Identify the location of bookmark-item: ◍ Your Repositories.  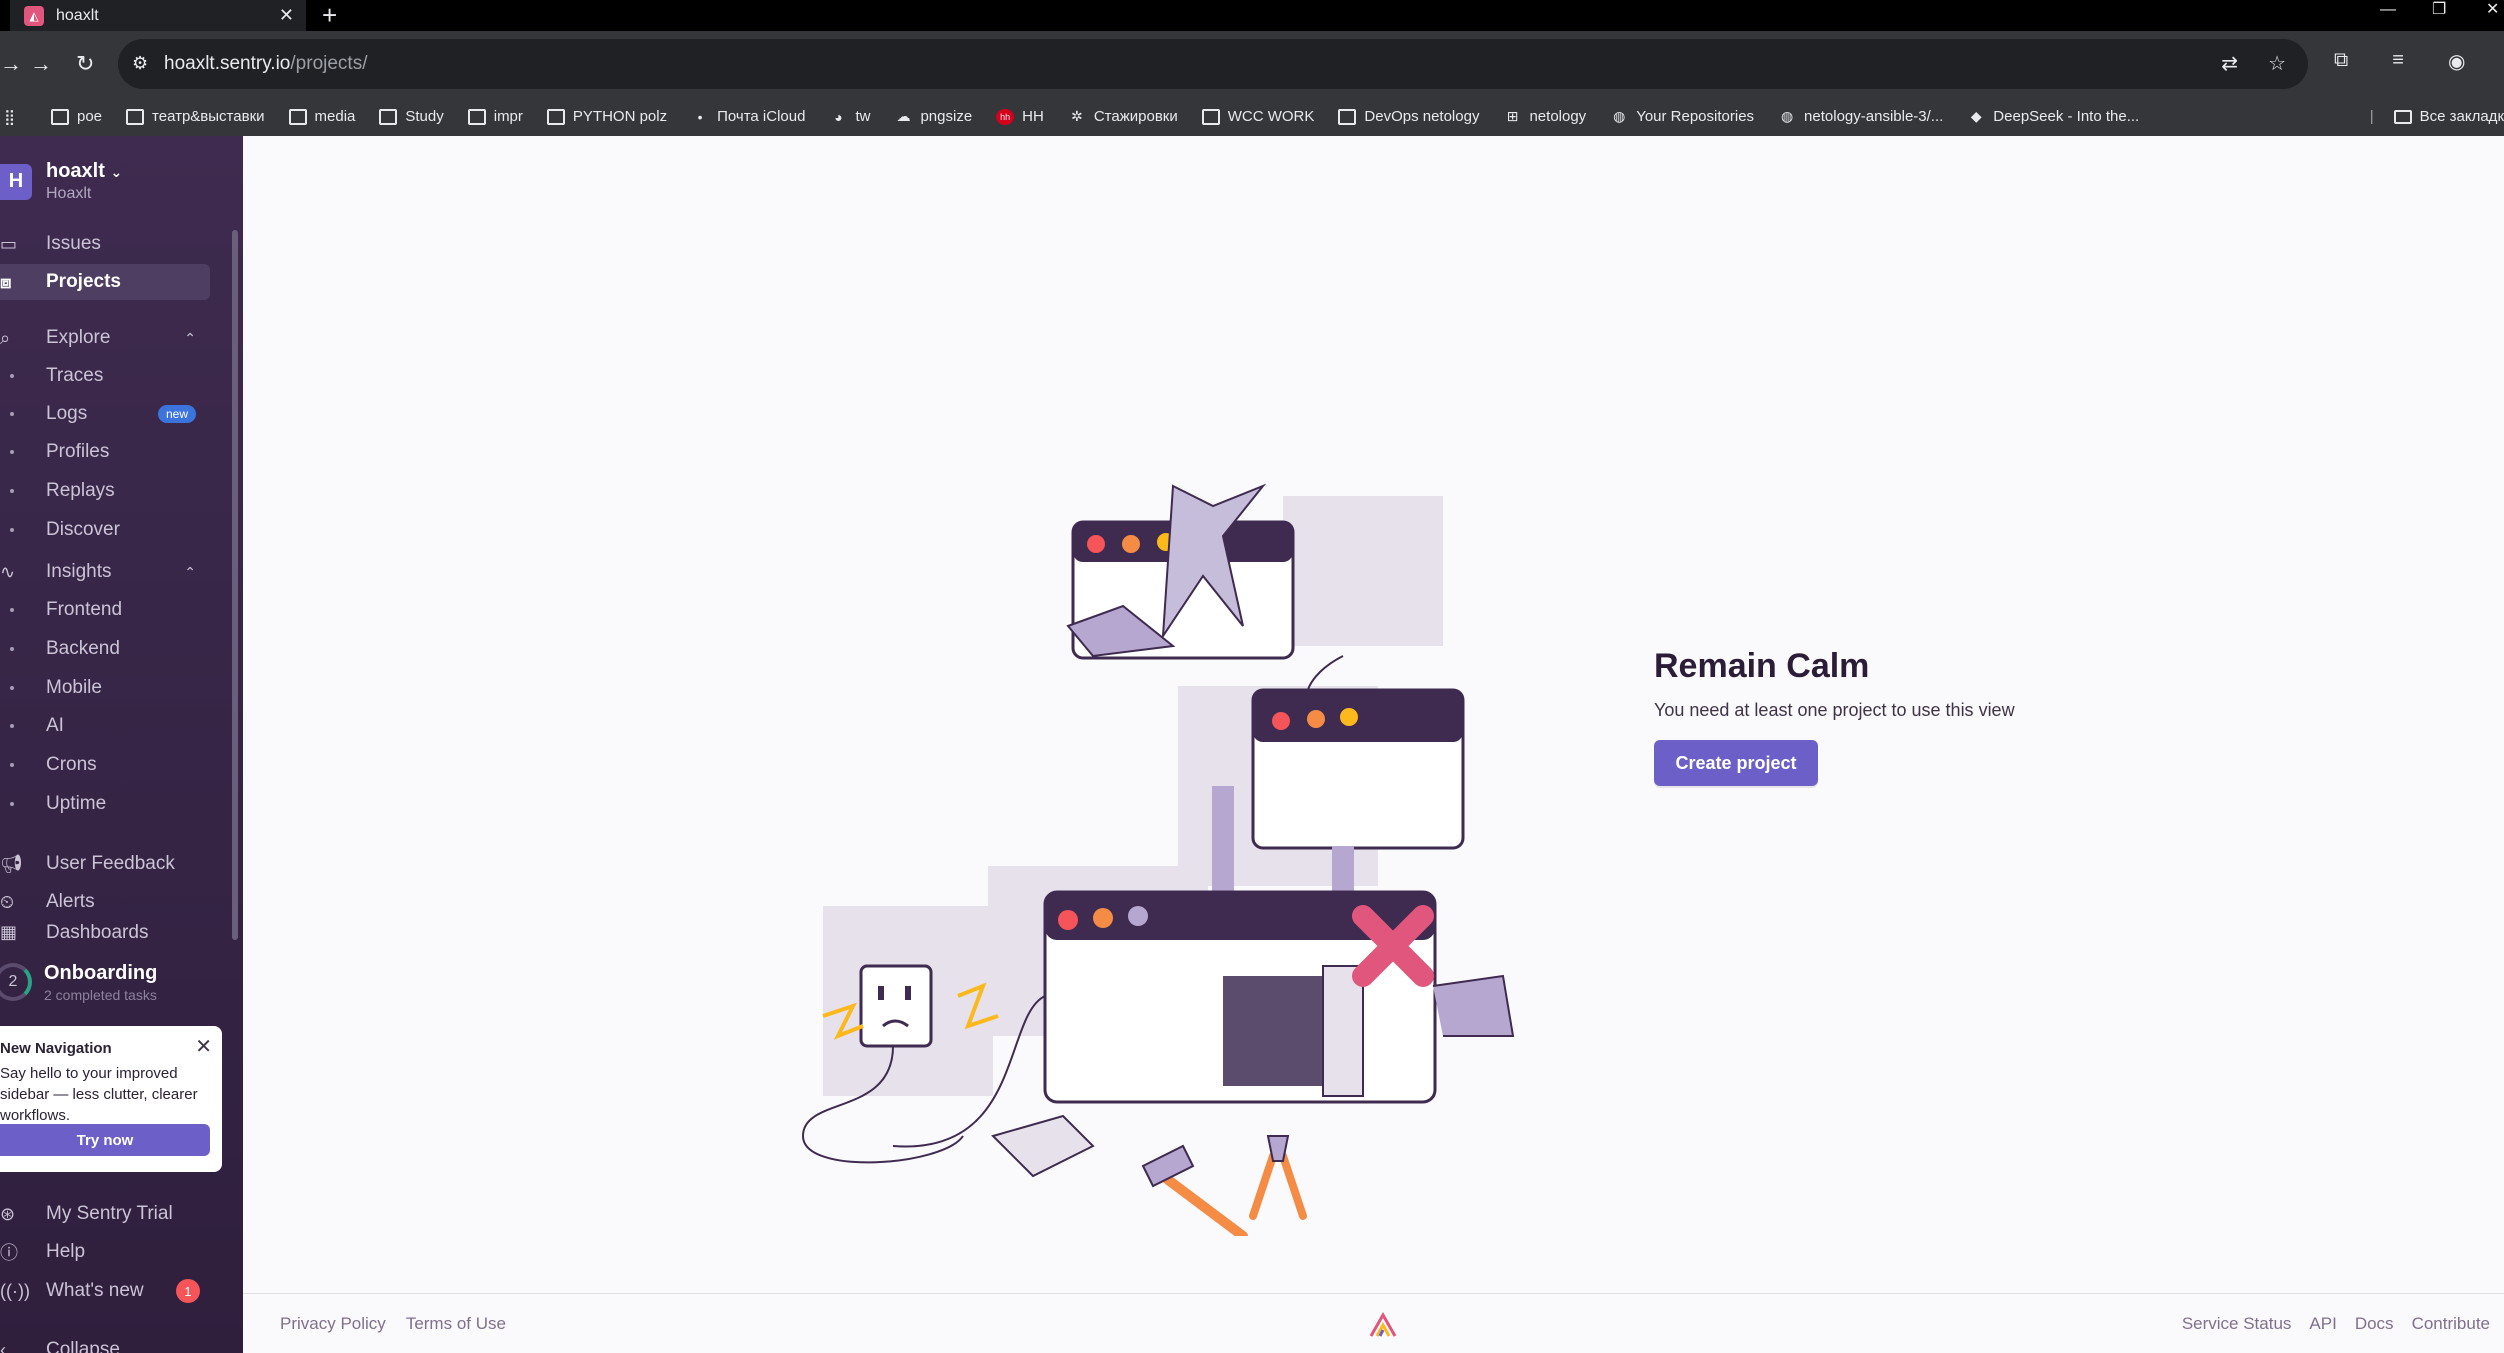
(1682, 116).